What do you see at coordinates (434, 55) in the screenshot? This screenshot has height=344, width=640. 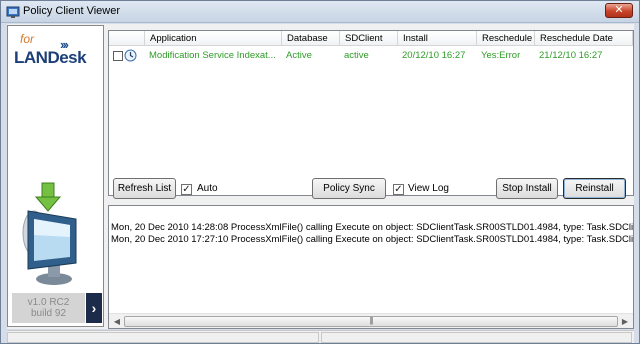 I see `cell-install: 20/12/10 16:27` at bounding box center [434, 55].